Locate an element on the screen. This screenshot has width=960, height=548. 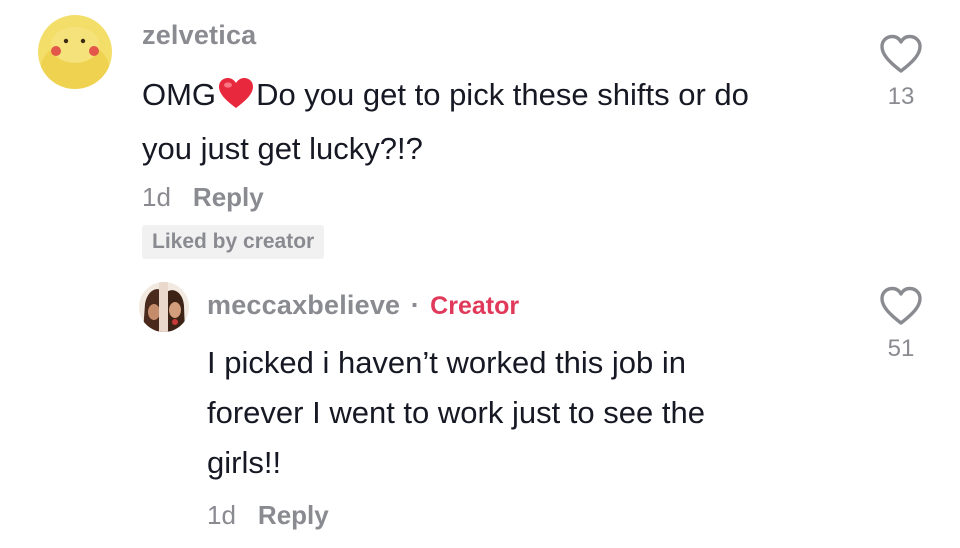
comment-like-count: 13 is located at coordinates (901, 96).